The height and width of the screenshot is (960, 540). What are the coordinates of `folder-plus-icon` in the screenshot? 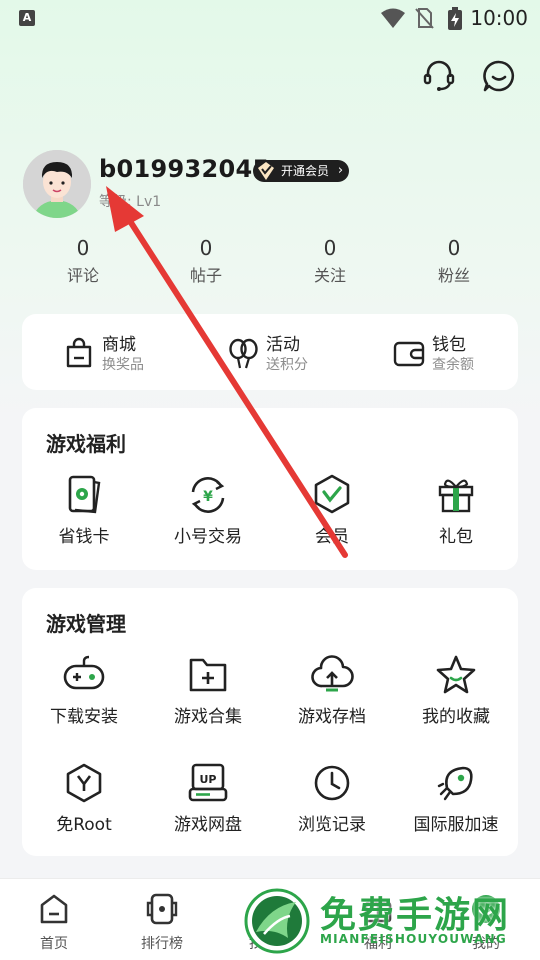 It's located at (208, 675).